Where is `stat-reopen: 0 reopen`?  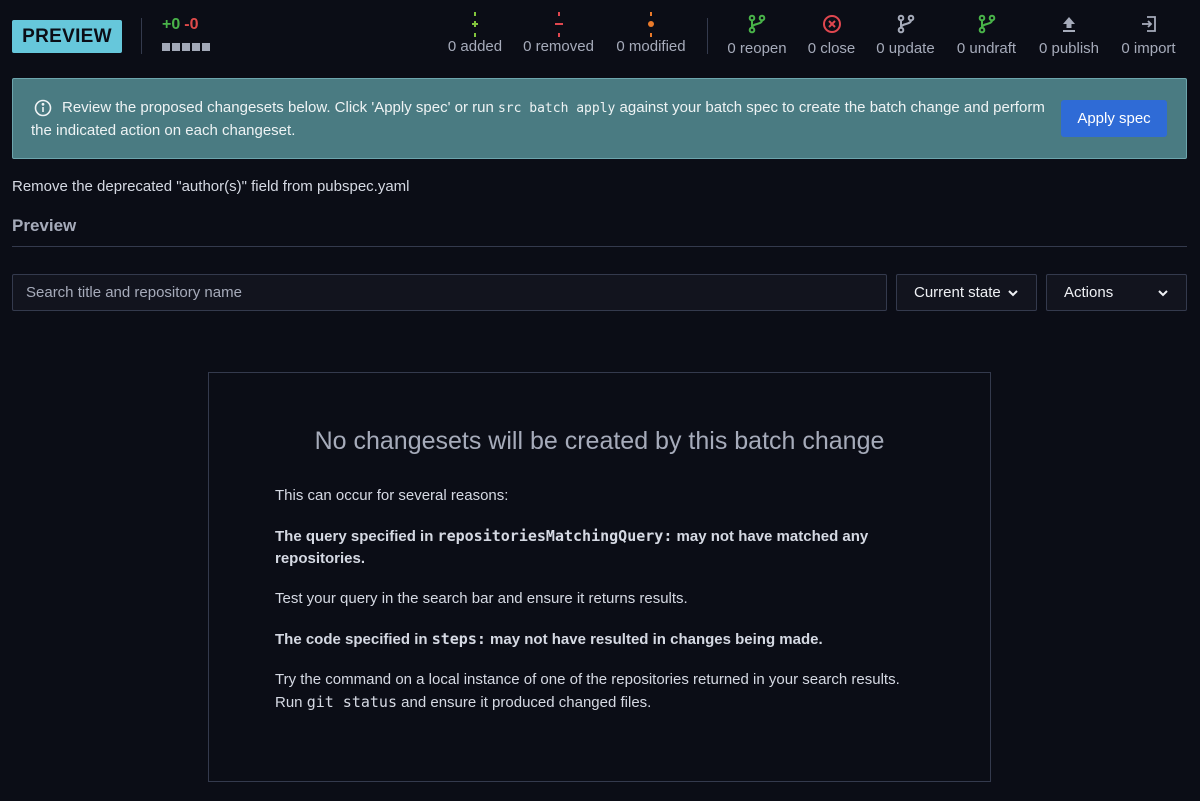 stat-reopen: 0 reopen is located at coordinates (757, 35).